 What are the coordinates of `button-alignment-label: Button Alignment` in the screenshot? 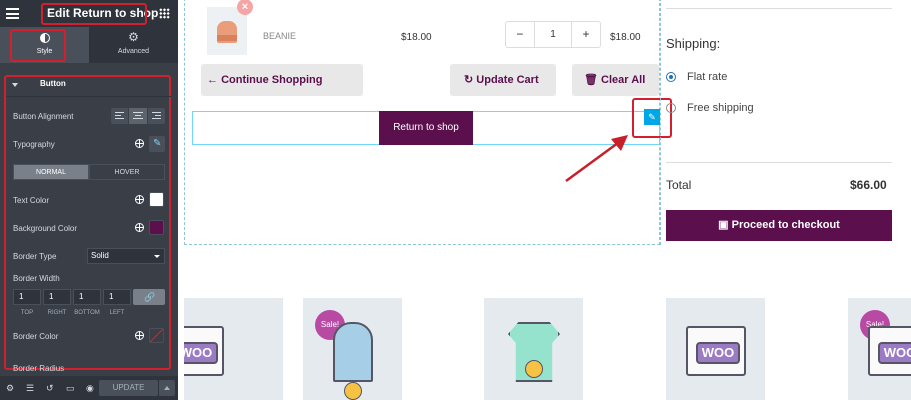 It's located at (43, 116).